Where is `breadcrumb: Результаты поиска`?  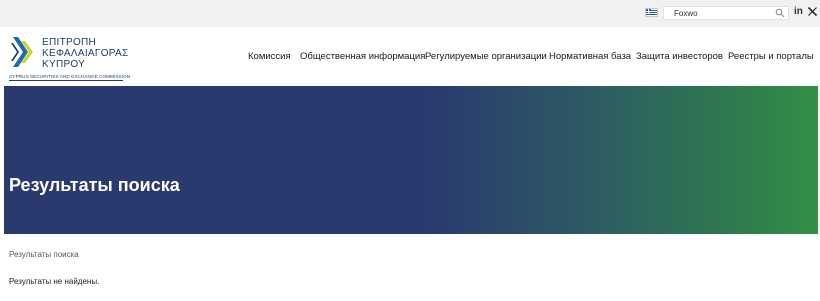
breadcrumb: Результаты поиска is located at coordinates (44, 254).